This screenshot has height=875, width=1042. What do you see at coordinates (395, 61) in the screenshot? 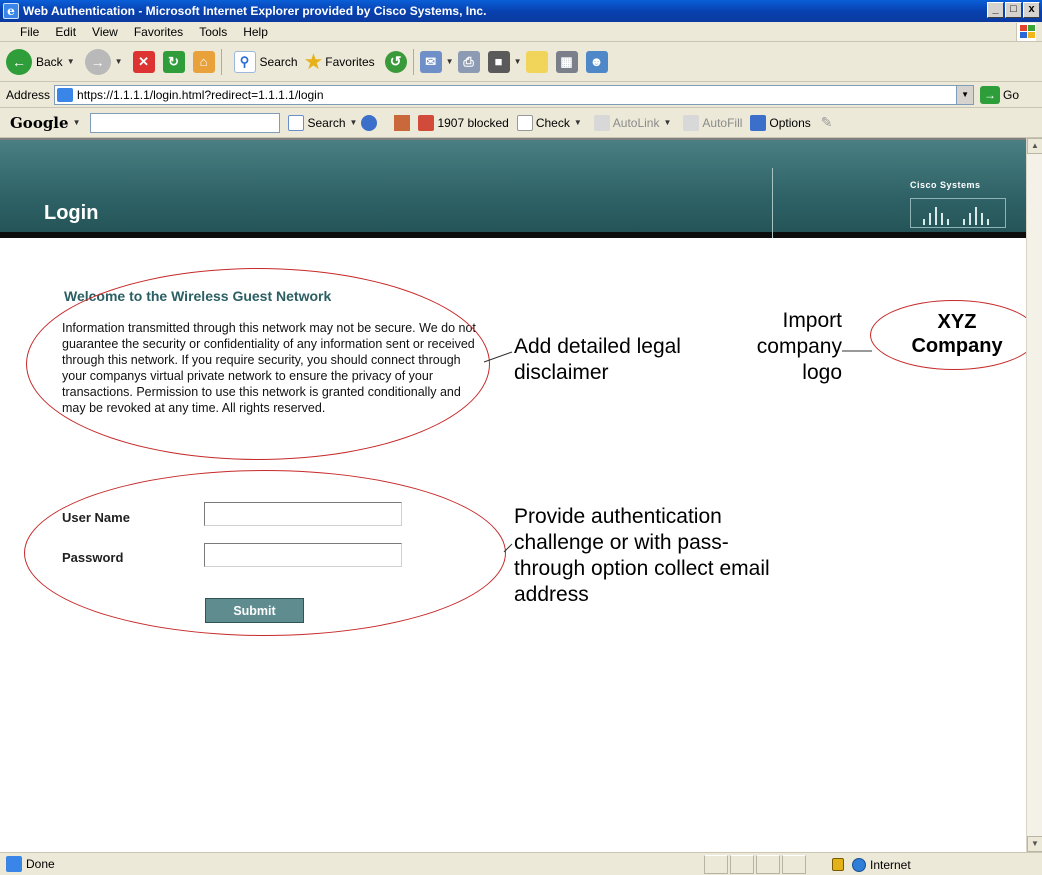
I see `history-icon: ↺` at bounding box center [395, 61].